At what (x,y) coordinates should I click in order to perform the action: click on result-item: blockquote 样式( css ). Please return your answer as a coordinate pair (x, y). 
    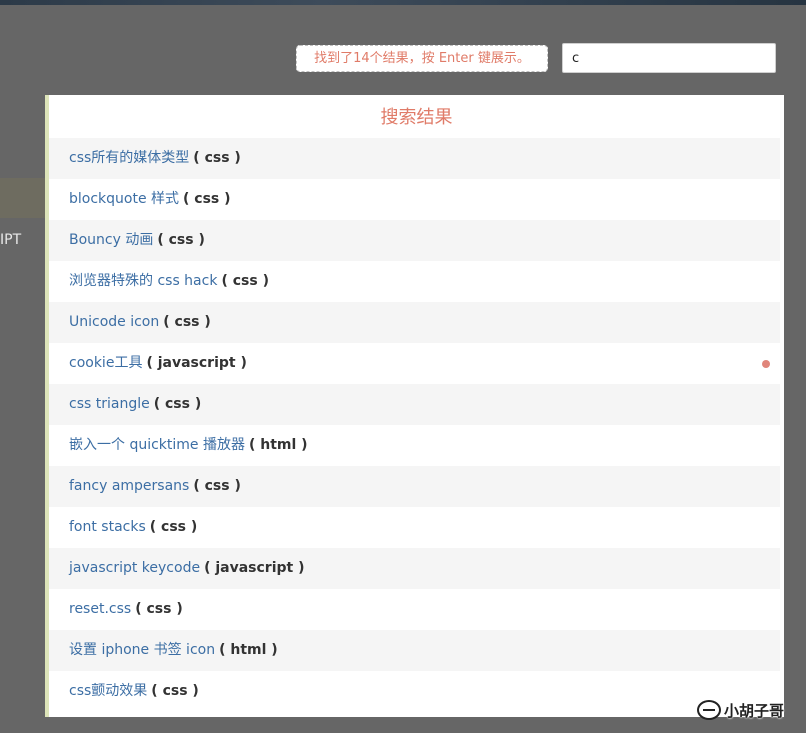
    Looking at the image, I should click on (414, 199).